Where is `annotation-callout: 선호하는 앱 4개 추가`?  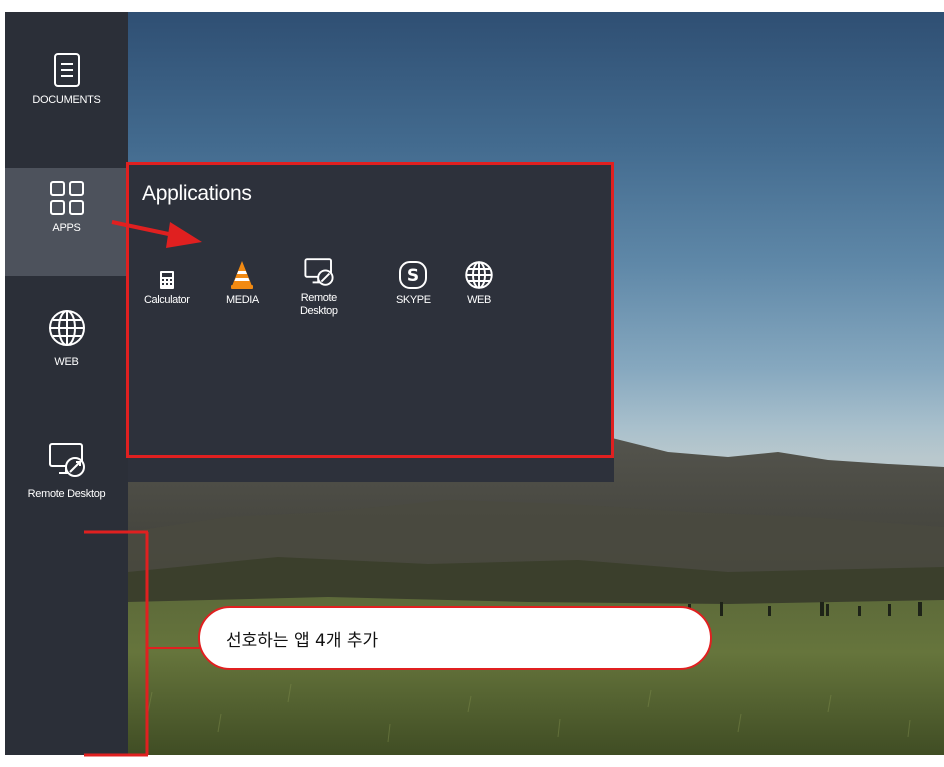
annotation-callout: 선호하는 앱 4개 추가 is located at coordinates (455, 638).